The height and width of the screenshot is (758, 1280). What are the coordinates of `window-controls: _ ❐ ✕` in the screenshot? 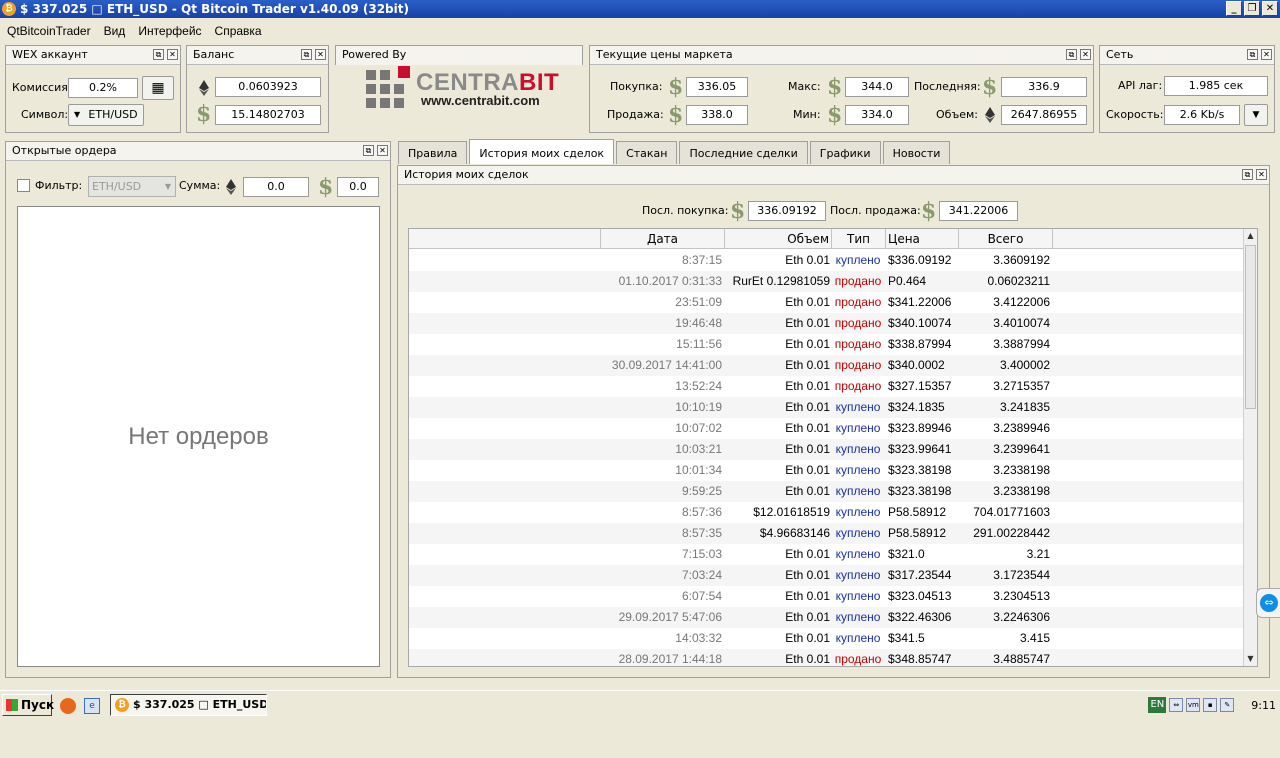 It's located at (1252, 8).